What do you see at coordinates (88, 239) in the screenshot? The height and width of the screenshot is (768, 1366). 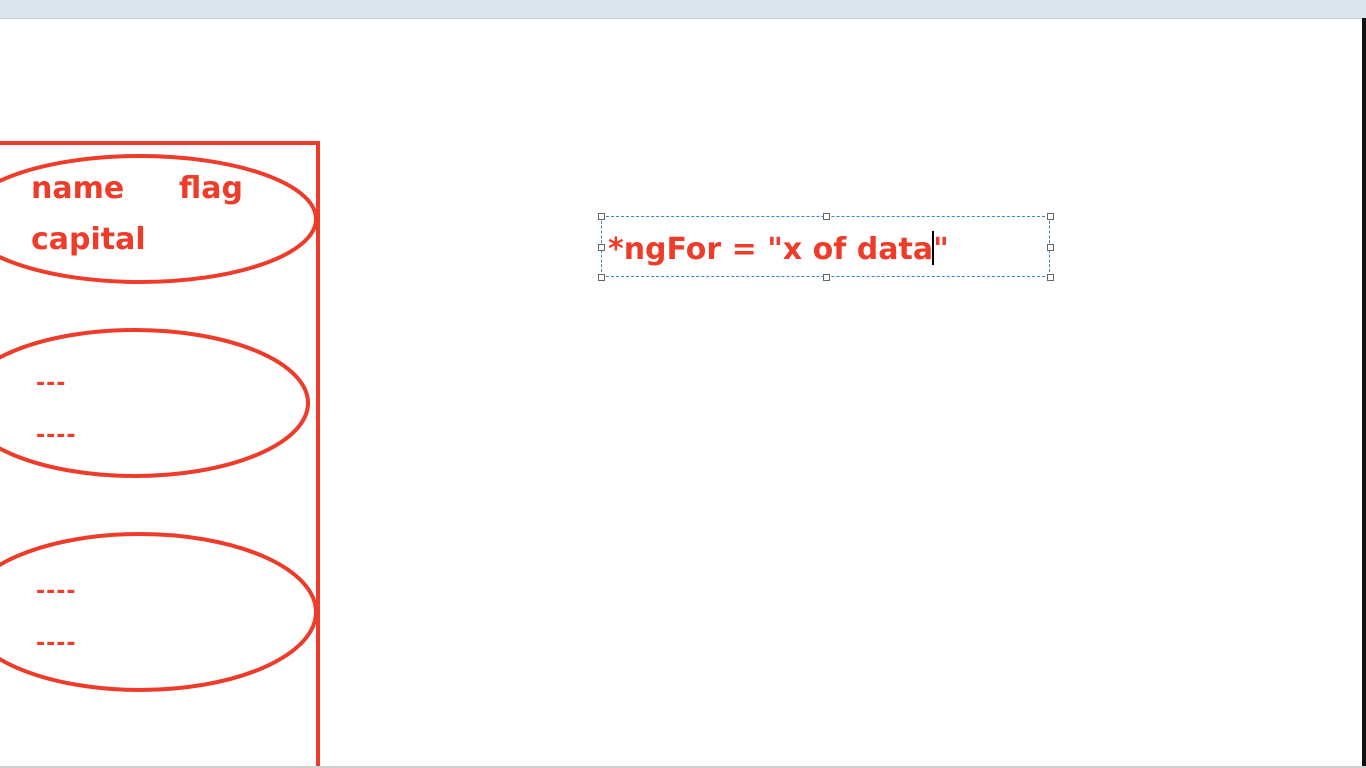 I see `capital-label: capital` at bounding box center [88, 239].